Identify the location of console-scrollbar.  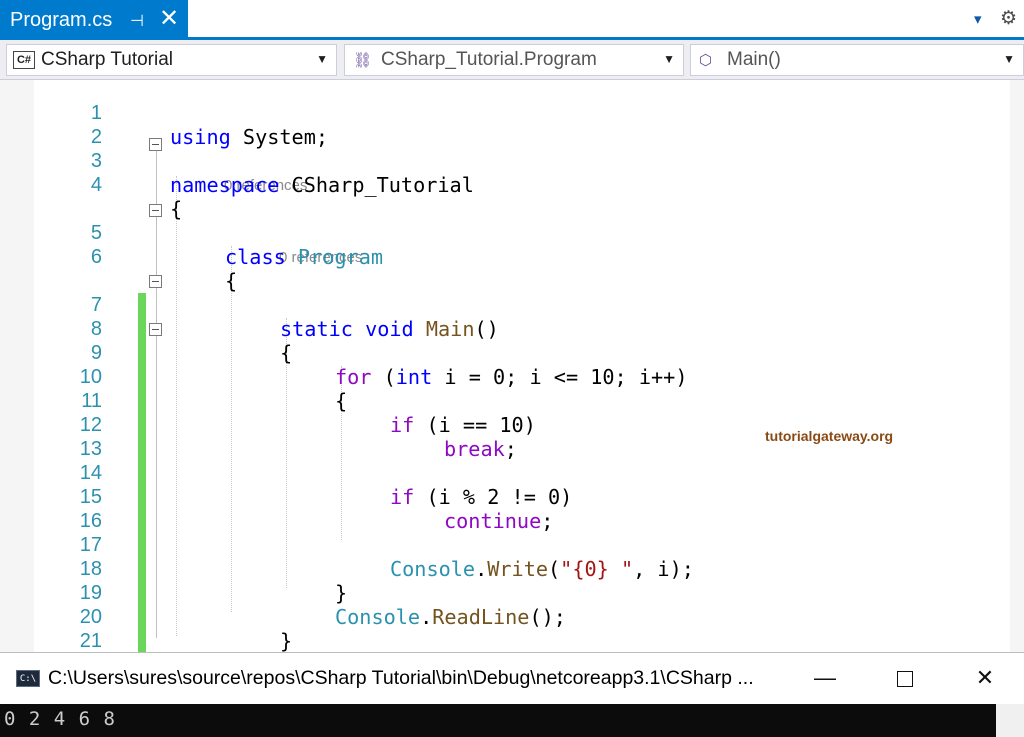
(1010, 720).